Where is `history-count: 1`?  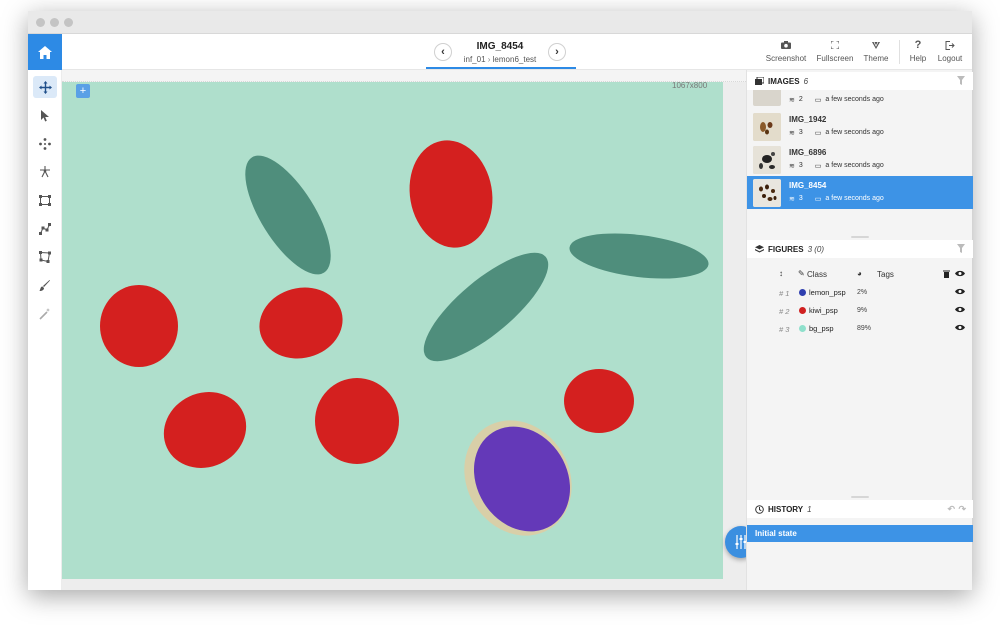 history-count: 1 is located at coordinates (809, 509).